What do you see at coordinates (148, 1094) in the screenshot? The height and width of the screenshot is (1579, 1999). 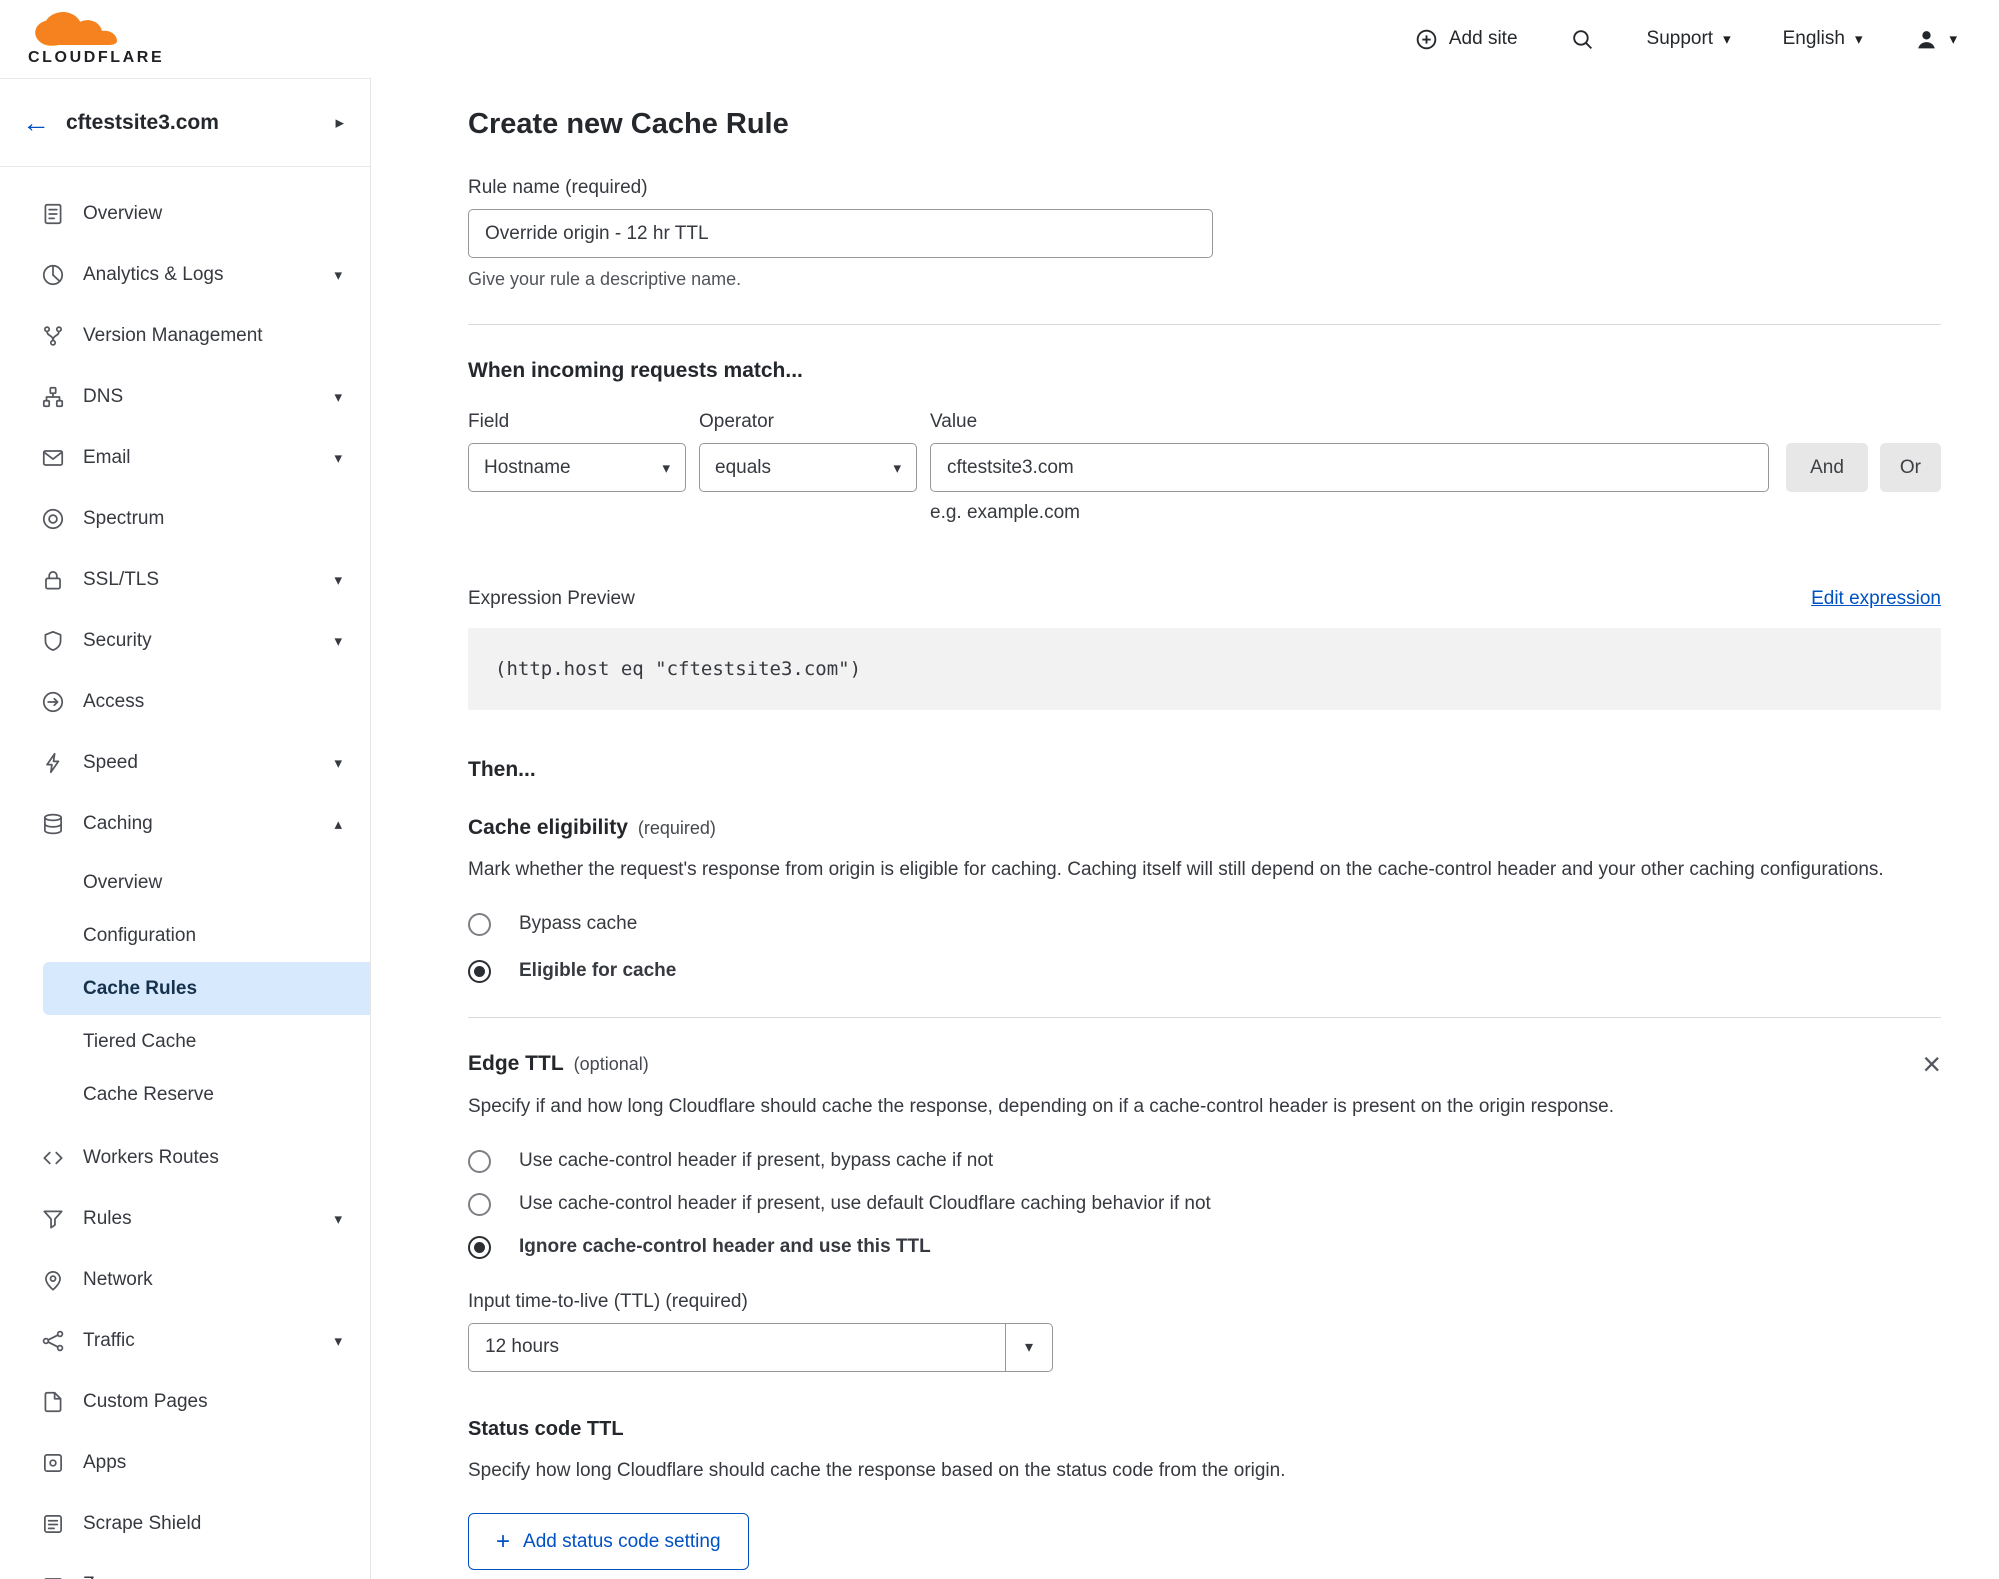 I see `sidebar-subitem-label: Cache Reserve` at bounding box center [148, 1094].